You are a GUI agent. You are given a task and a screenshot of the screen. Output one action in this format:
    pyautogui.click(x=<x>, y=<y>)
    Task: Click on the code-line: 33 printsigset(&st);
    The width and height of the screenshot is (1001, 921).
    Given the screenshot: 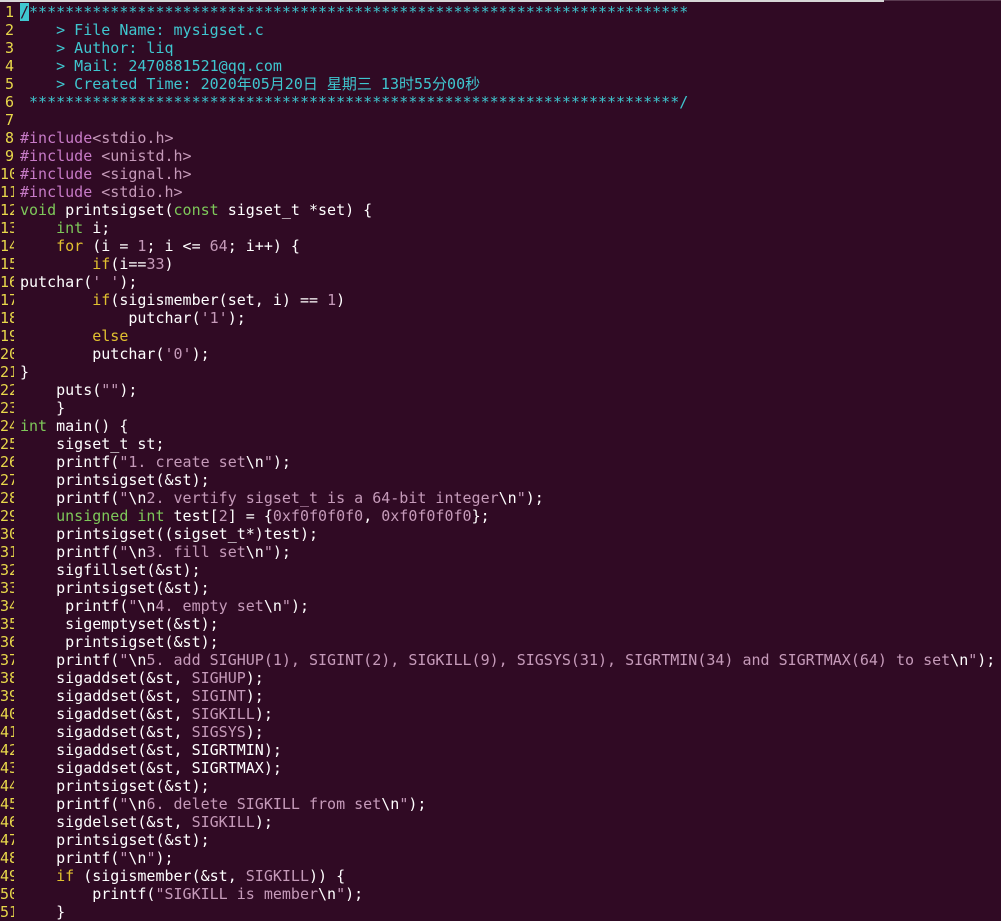 What is the action you would take?
    pyautogui.click(x=500, y=588)
    